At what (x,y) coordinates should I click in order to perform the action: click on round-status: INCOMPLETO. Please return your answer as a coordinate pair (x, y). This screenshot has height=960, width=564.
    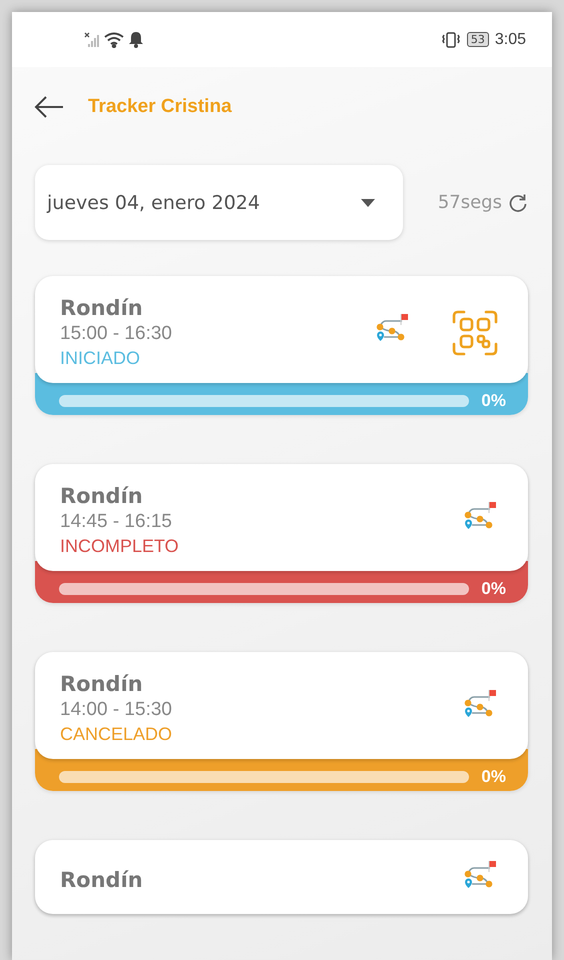
    Looking at the image, I should click on (120, 546).